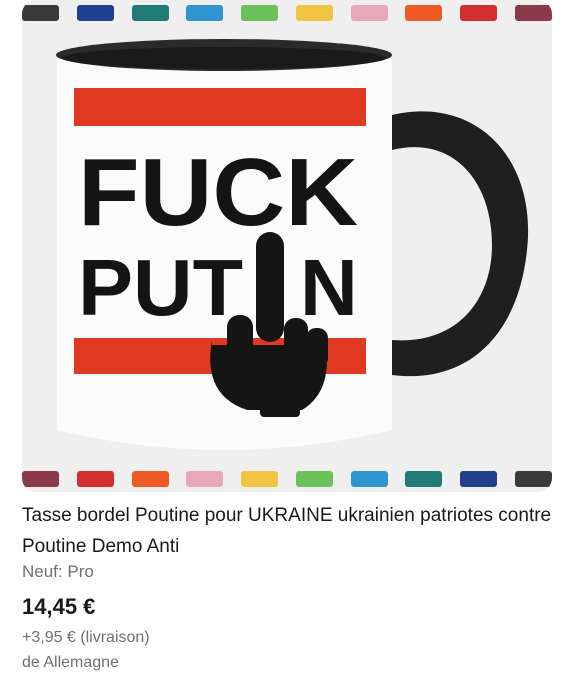 The height and width of the screenshot is (680, 574). What do you see at coordinates (59, 606) in the screenshot?
I see `listing-price: 14,45 €` at bounding box center [59, 606].